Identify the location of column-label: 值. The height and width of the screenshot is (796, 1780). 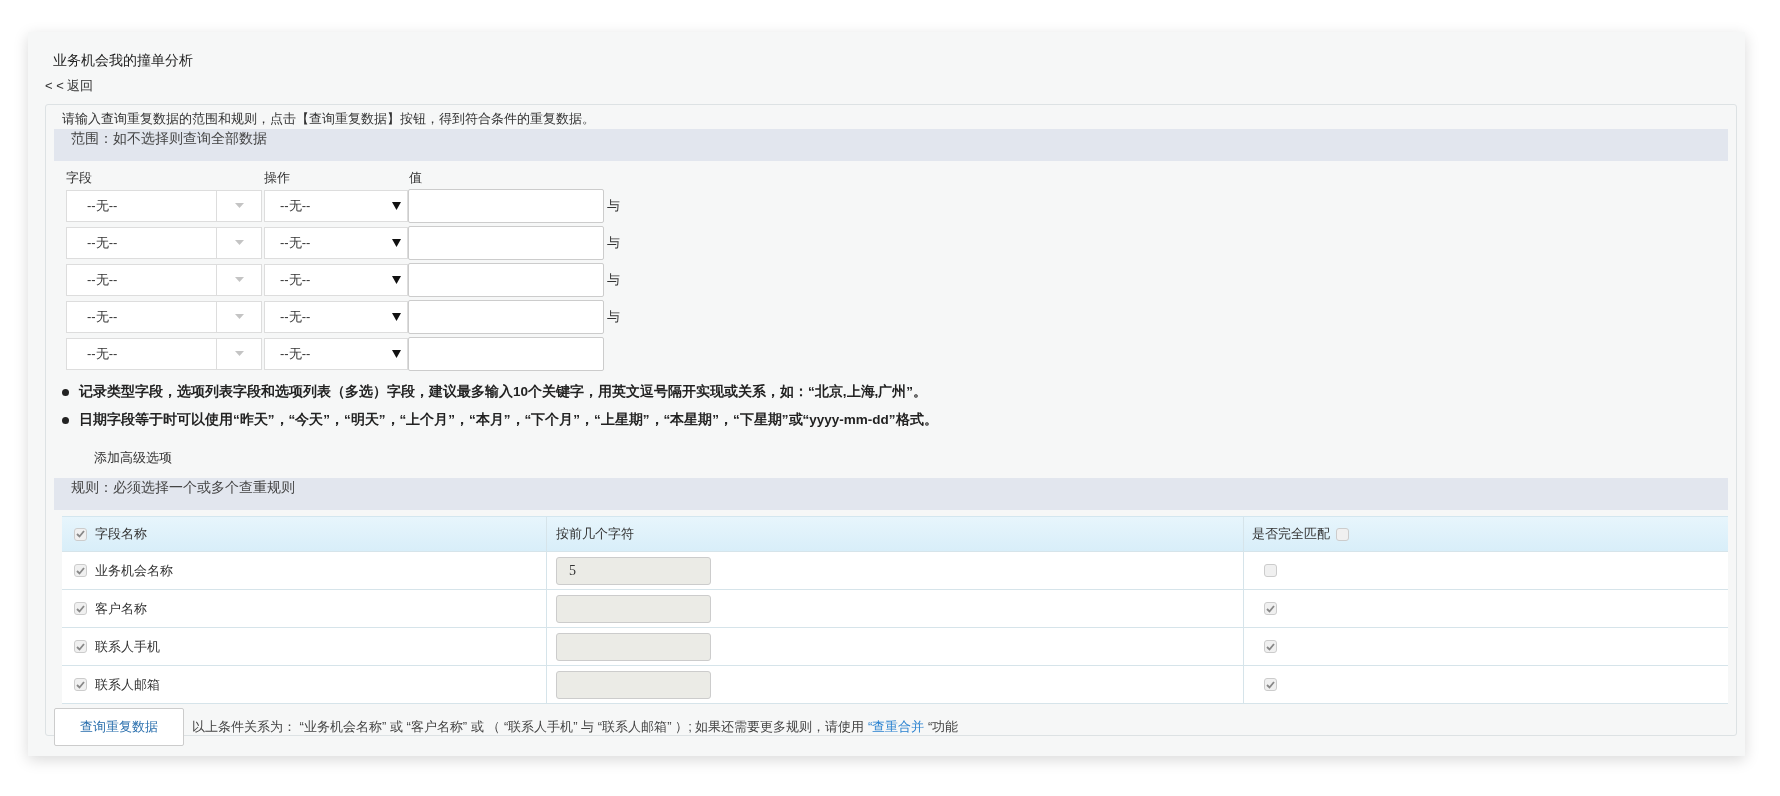
(415, 178).